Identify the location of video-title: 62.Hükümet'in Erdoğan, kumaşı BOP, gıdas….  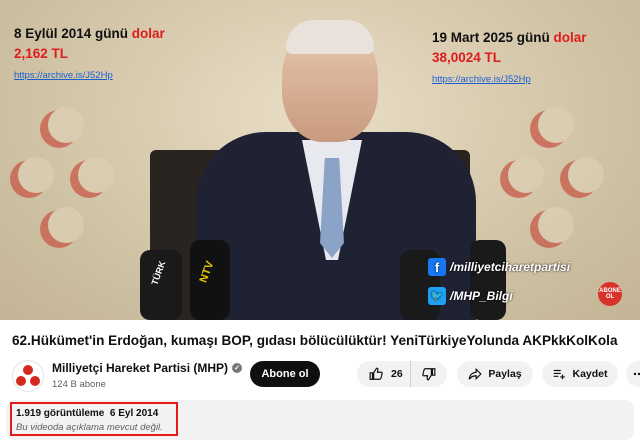
(315, 340).